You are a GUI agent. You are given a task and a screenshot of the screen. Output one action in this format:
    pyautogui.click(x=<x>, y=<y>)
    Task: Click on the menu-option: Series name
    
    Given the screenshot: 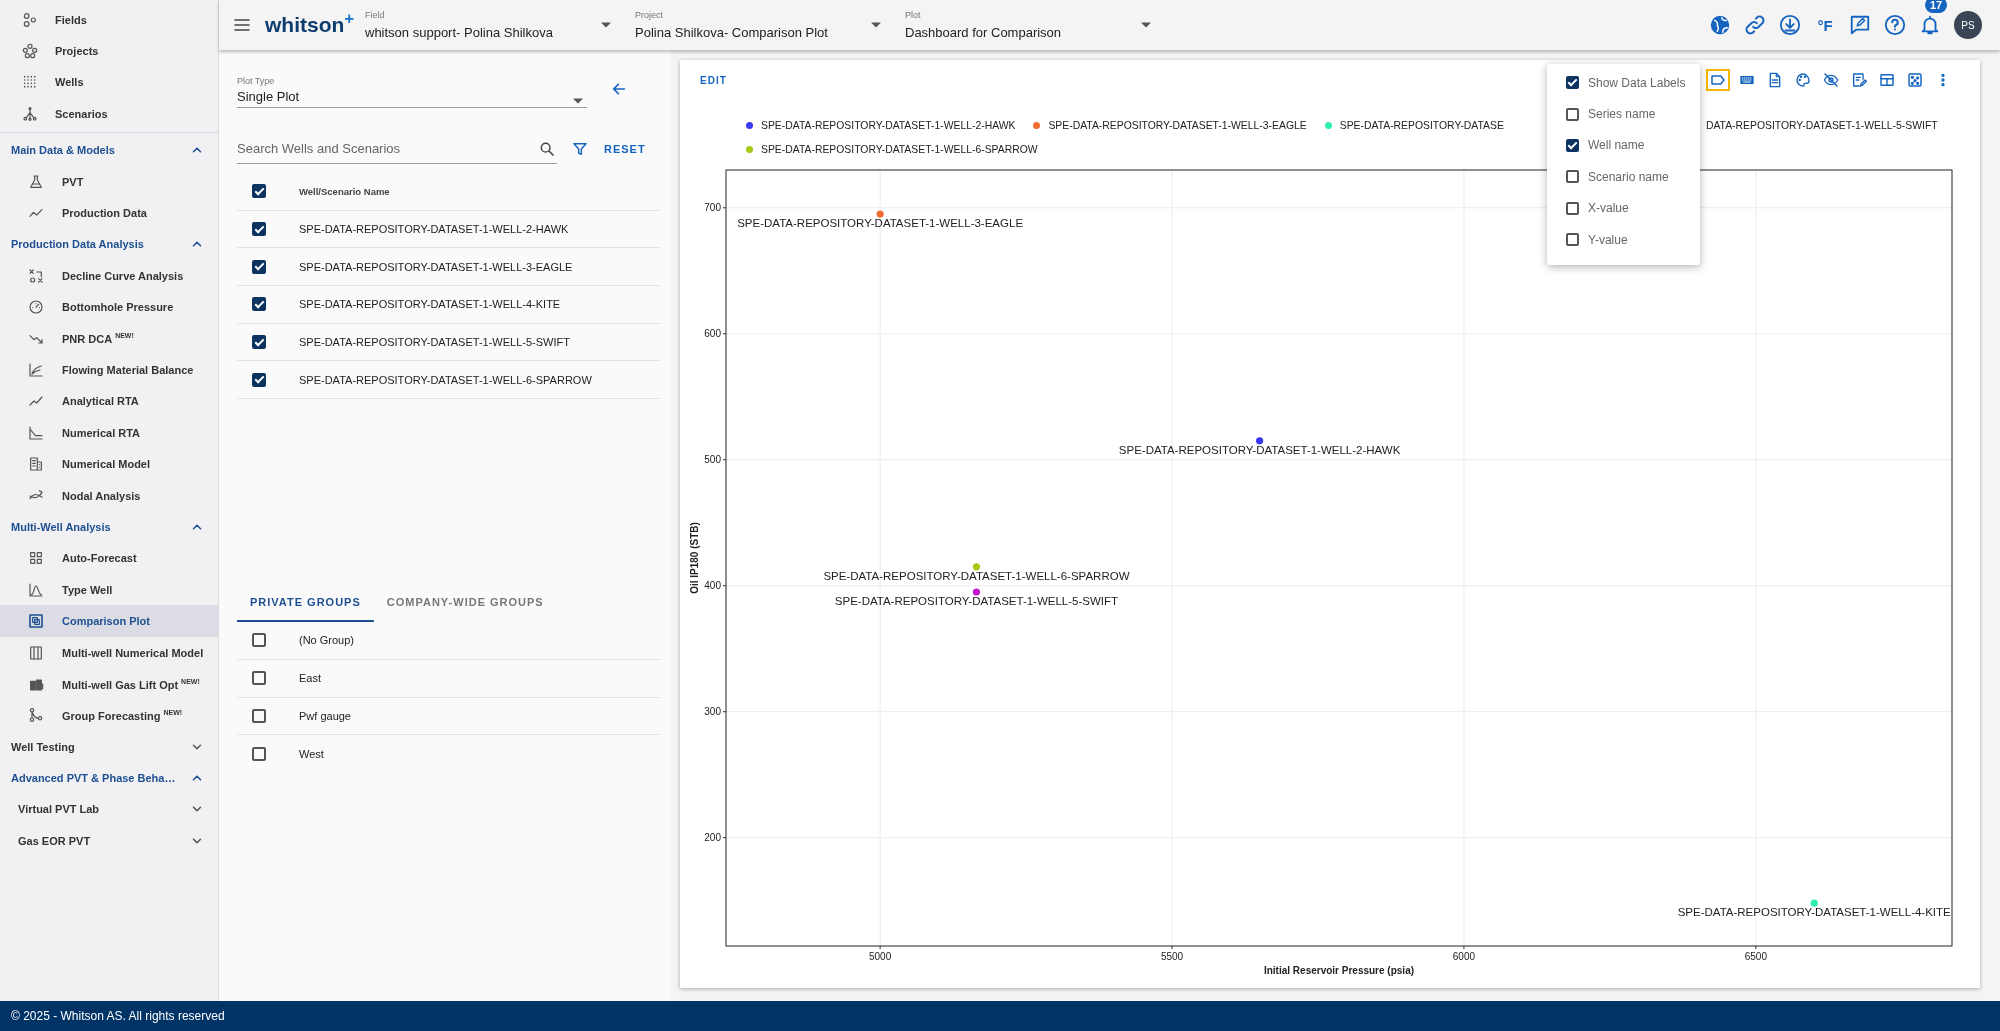 What is the action you would take?
    pyautogui.click(x=1622, y=114)
    